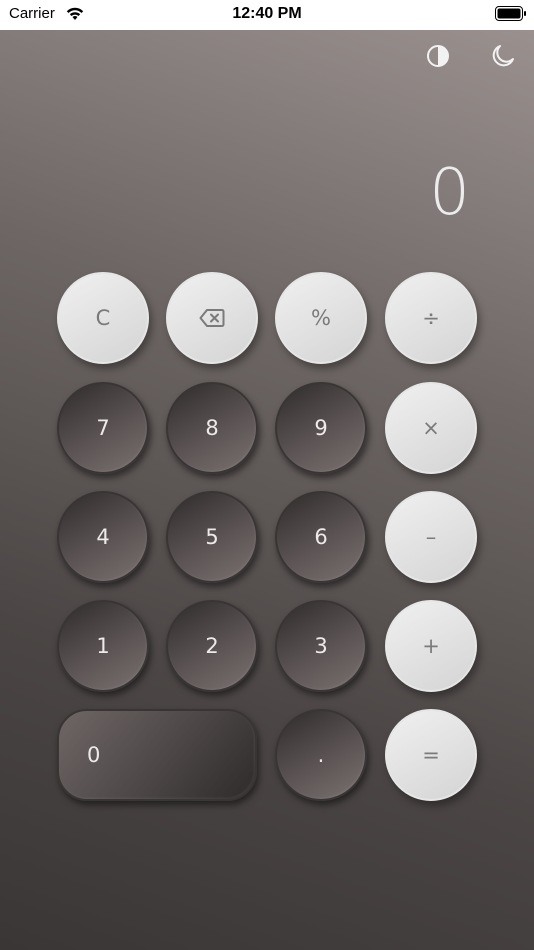 This screenshot has height=950, width=534. Describe the element at coordinates (157, 755) in the screenshot. I see `zero-button: 0` at that location.